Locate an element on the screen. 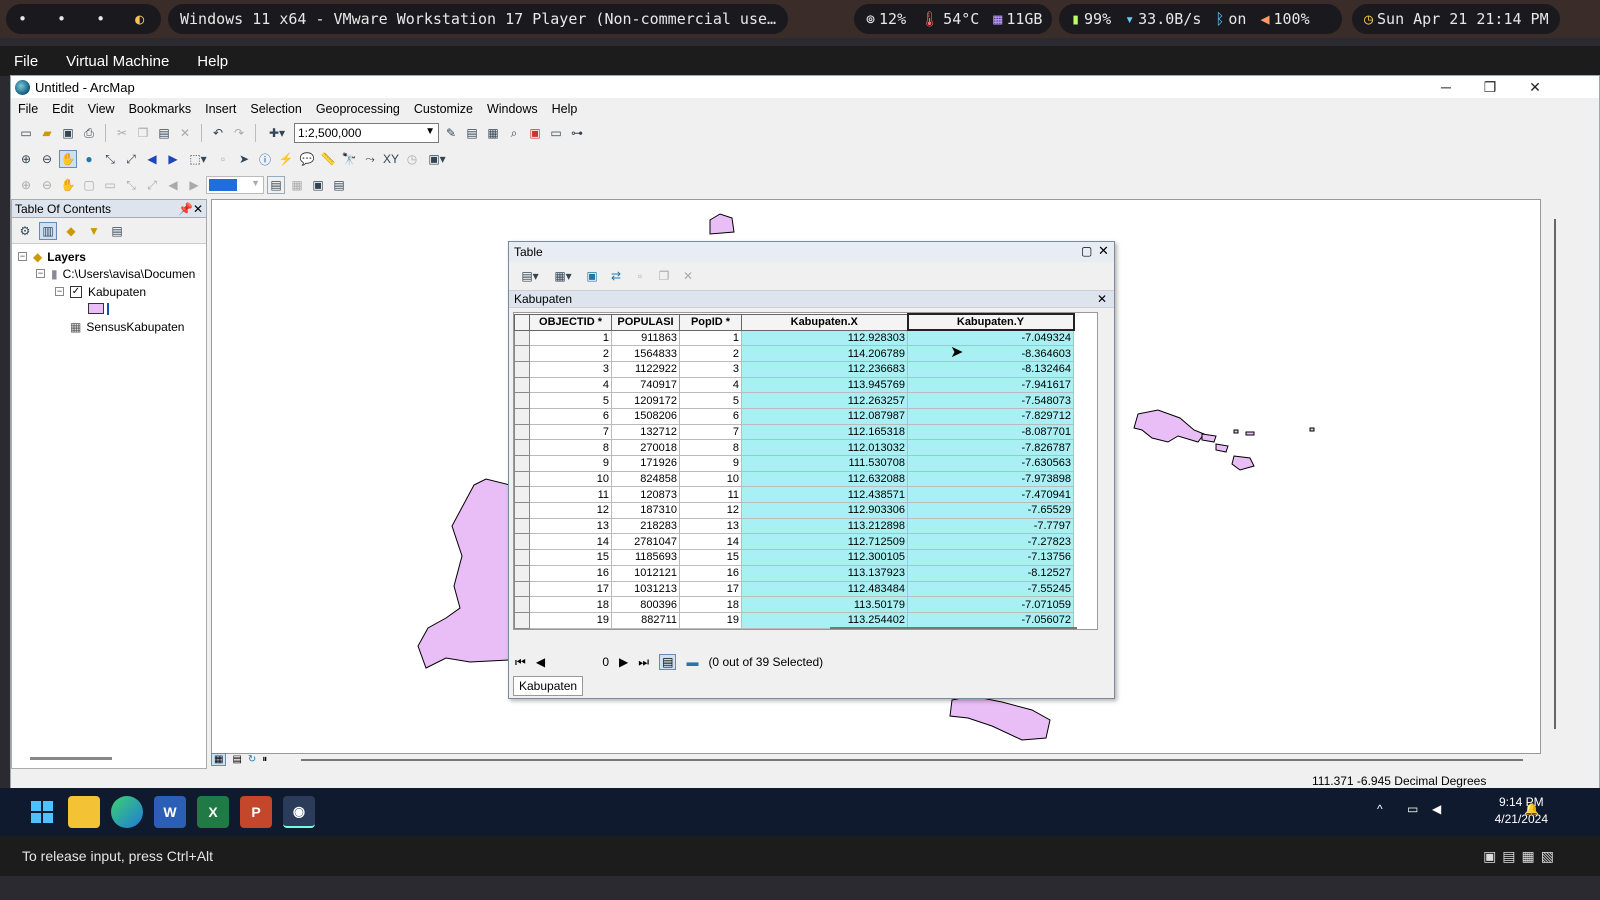 The width and height of the screenshot is (1600, 900). cell-kabupaten-y: -7.973898 is located at coordinates (990, 479).